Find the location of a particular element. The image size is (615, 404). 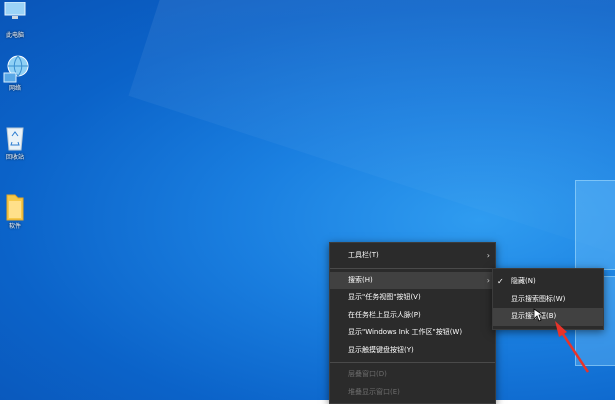

menu-item-search: 搜索(H) › is located at coordinates (412, 280).